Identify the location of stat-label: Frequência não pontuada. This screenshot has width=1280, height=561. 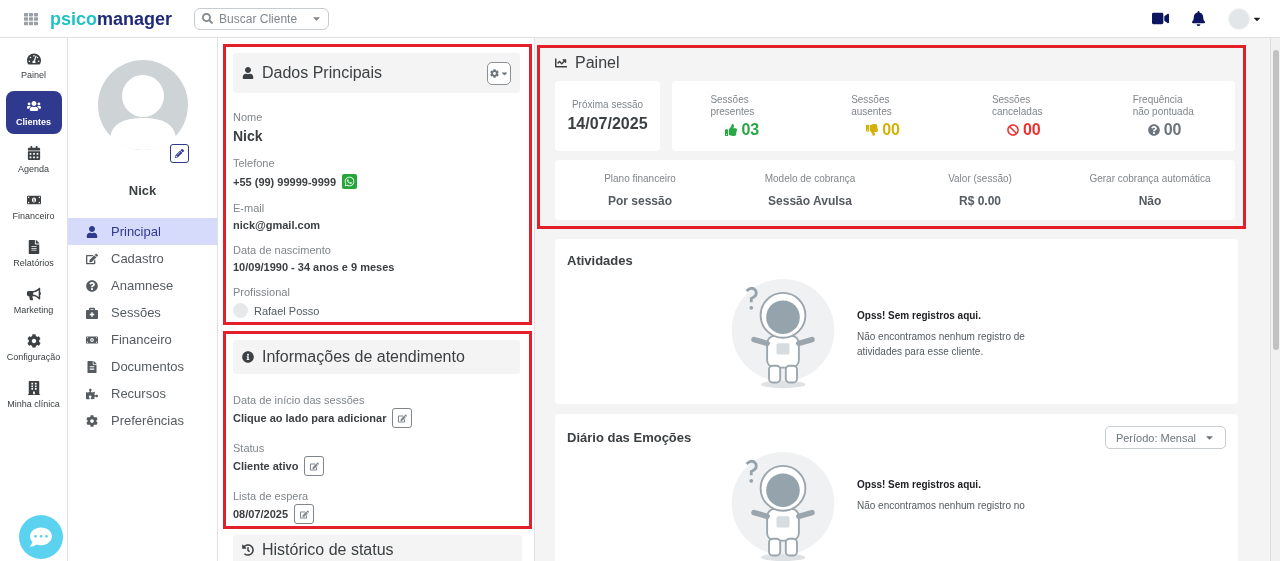
(1163, 105).